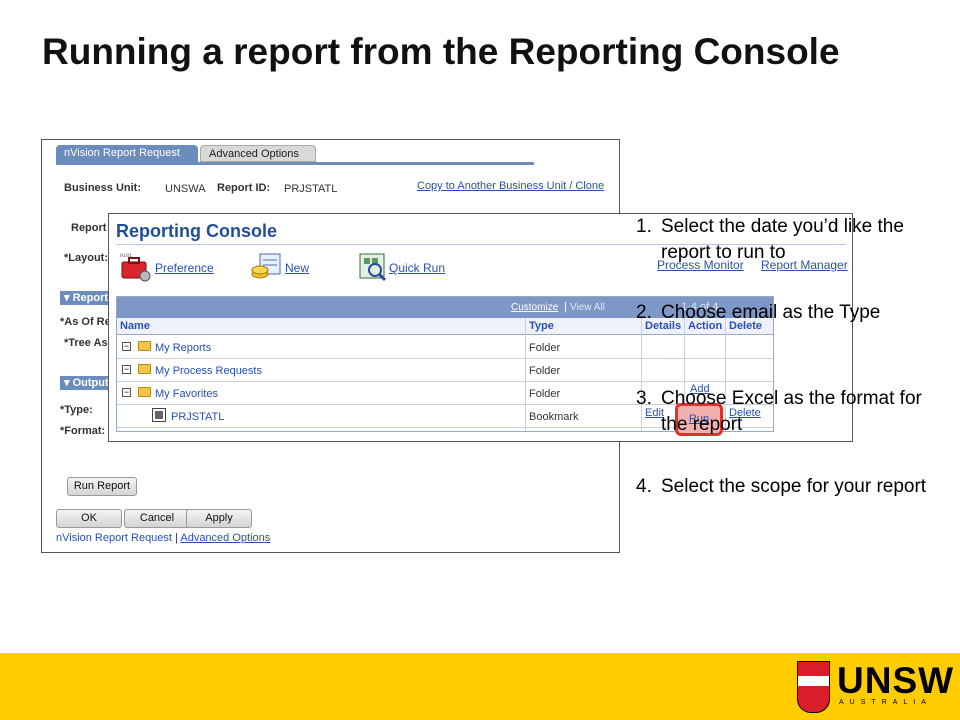 The width and height of the screenshot is (960, 720). I want to click on run-report-button: Run Report, so click(102, 486).